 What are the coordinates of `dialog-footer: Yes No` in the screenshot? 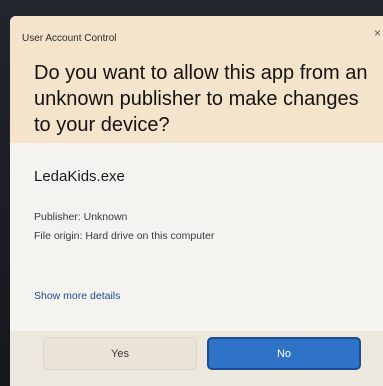 It's located at (196, 358).